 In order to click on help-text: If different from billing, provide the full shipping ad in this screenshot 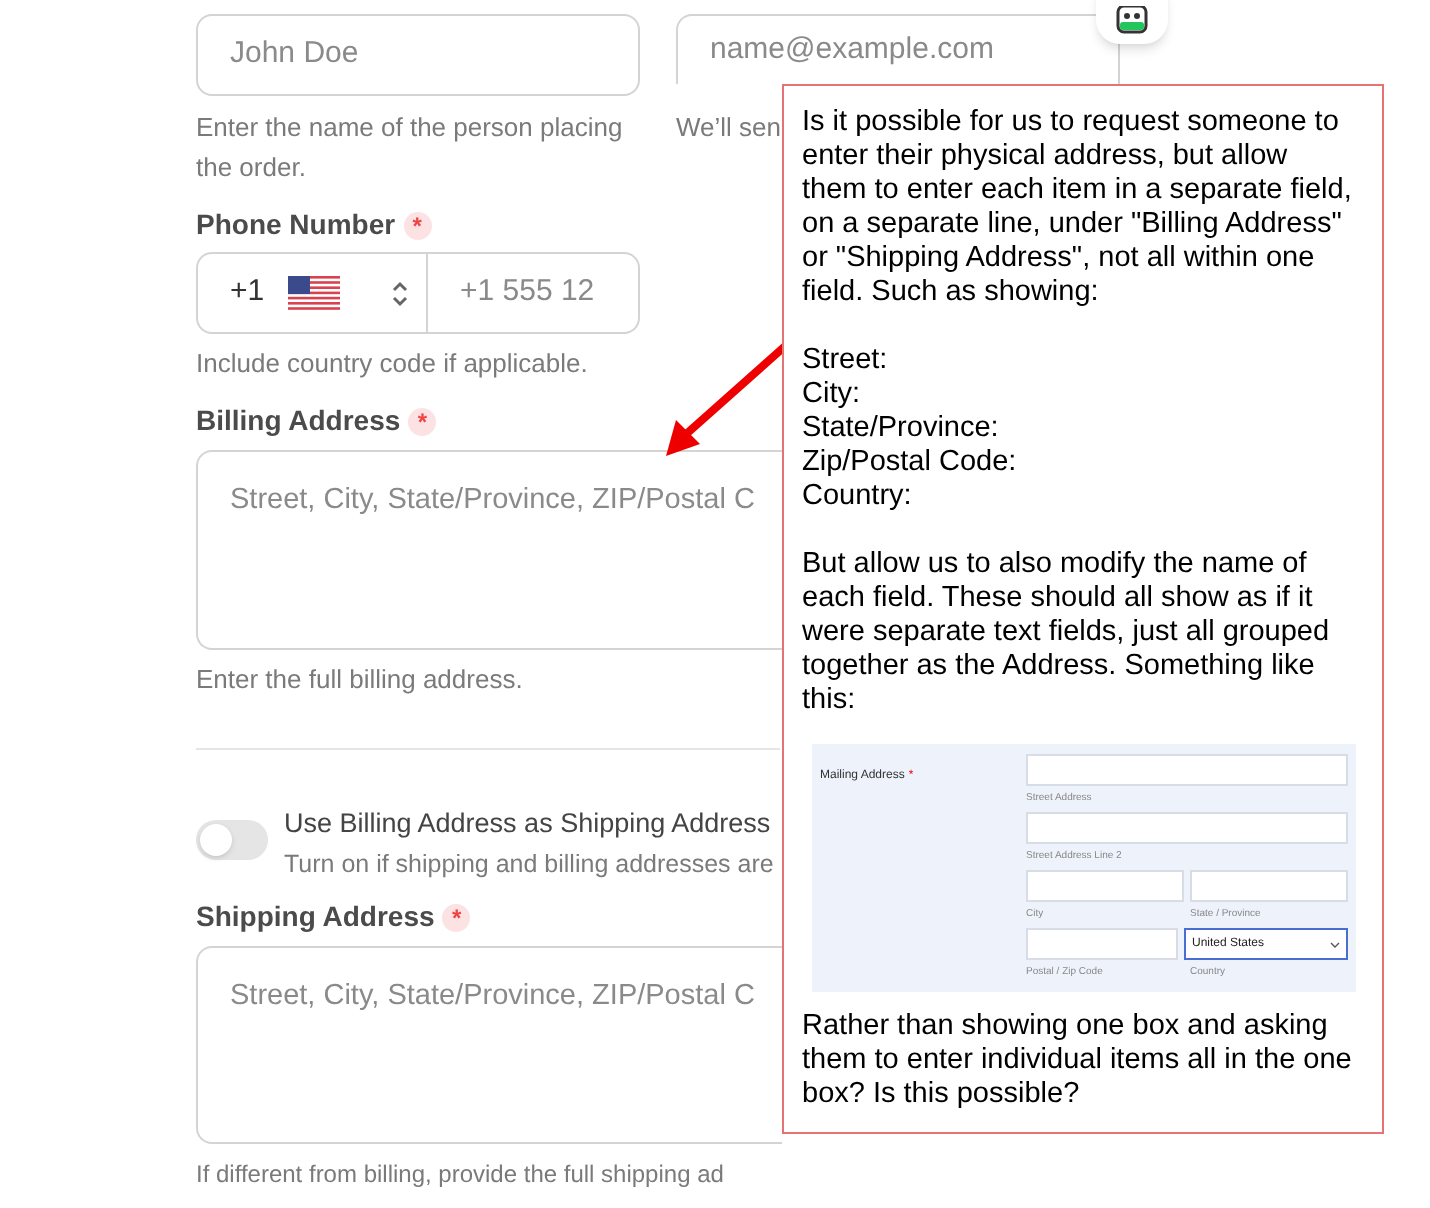, I will do `click(460, 1175)`.